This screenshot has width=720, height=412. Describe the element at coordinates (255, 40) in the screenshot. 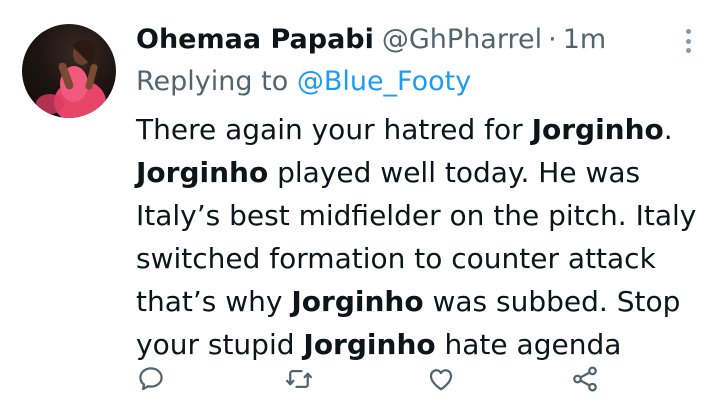

I see `display-name: Ohemaa Papabi` at that location.